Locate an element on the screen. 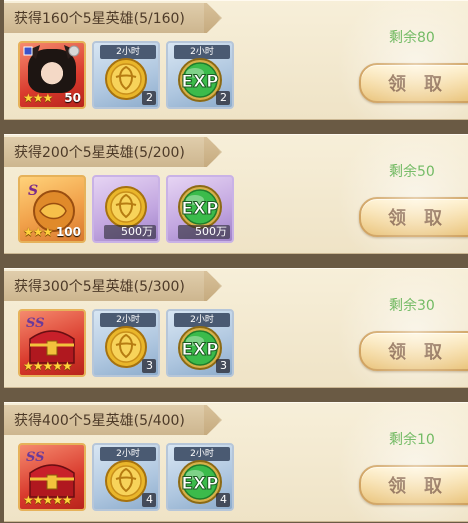 The image size is (468, 523). reward-item-gold: 2小时 3 is located at coordinates (126, 343).